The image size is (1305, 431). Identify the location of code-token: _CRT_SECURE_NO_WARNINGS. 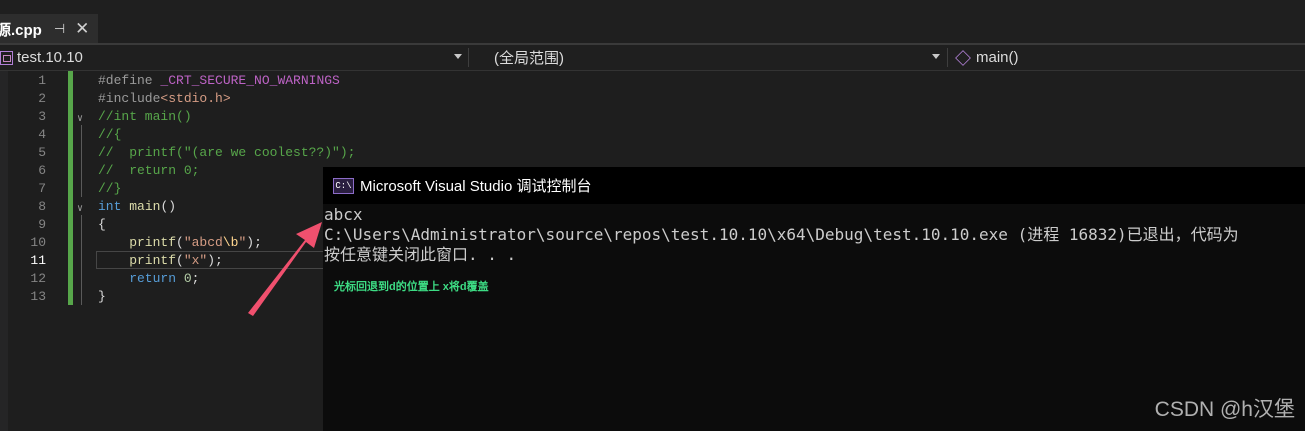
(250, 80).